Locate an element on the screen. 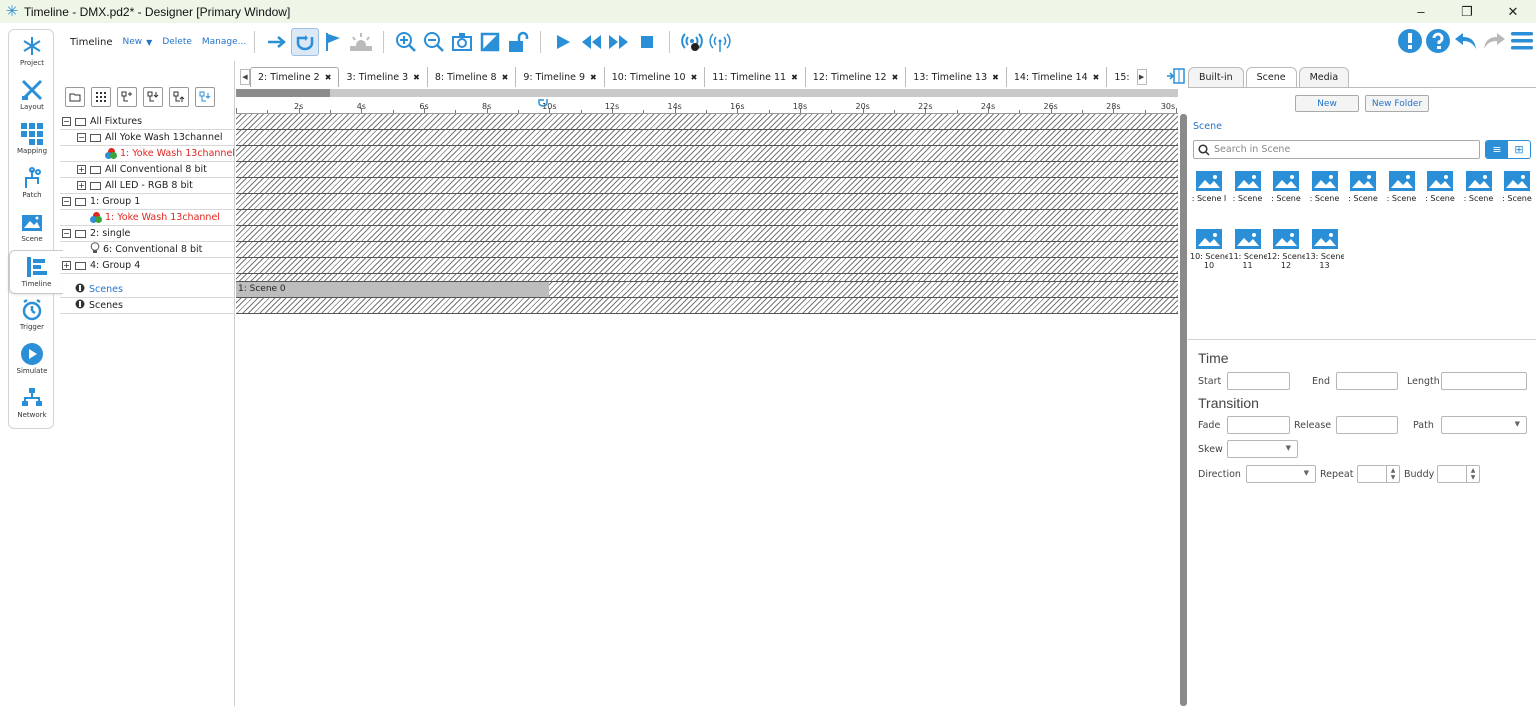  scene-thumbnail: 12: Scene 12 is located at coordinates (1286, 253).